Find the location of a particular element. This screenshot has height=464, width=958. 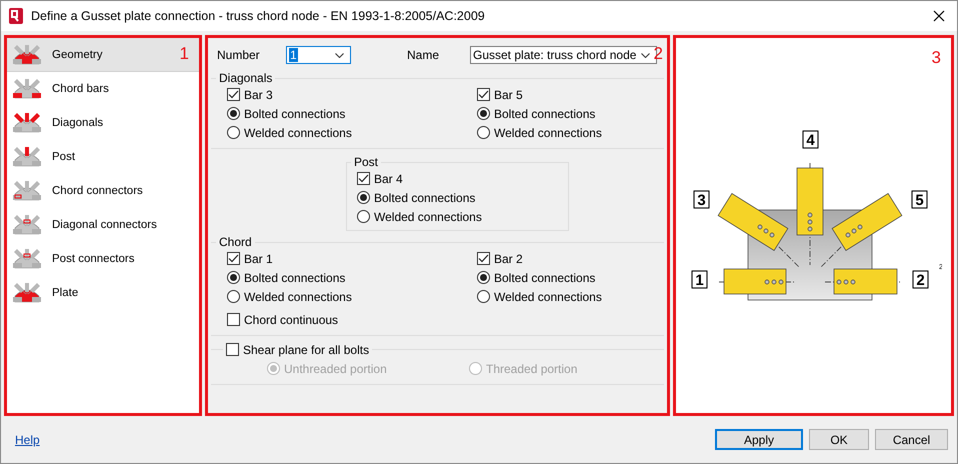

dialog-button: OK is located at coordinates (839, 439).